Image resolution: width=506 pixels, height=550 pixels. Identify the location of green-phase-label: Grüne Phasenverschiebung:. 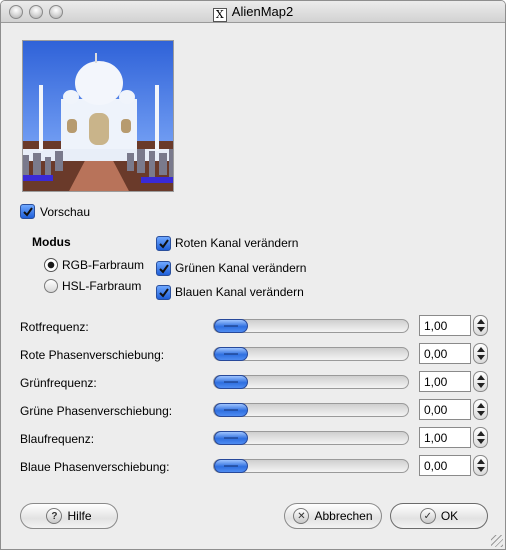
(96, 411).